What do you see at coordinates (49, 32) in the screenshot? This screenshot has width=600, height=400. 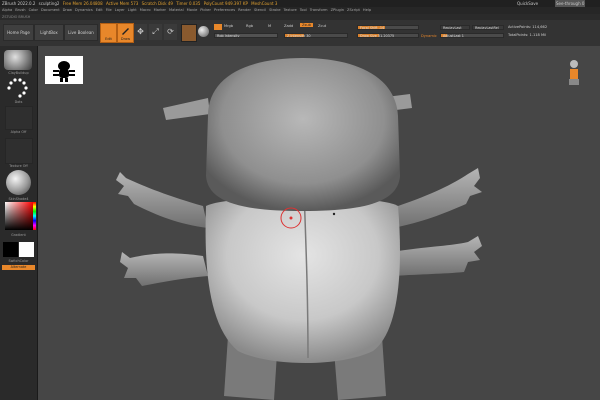 I see `lightbox-button: LightBox` at bounding box center [49, 32].